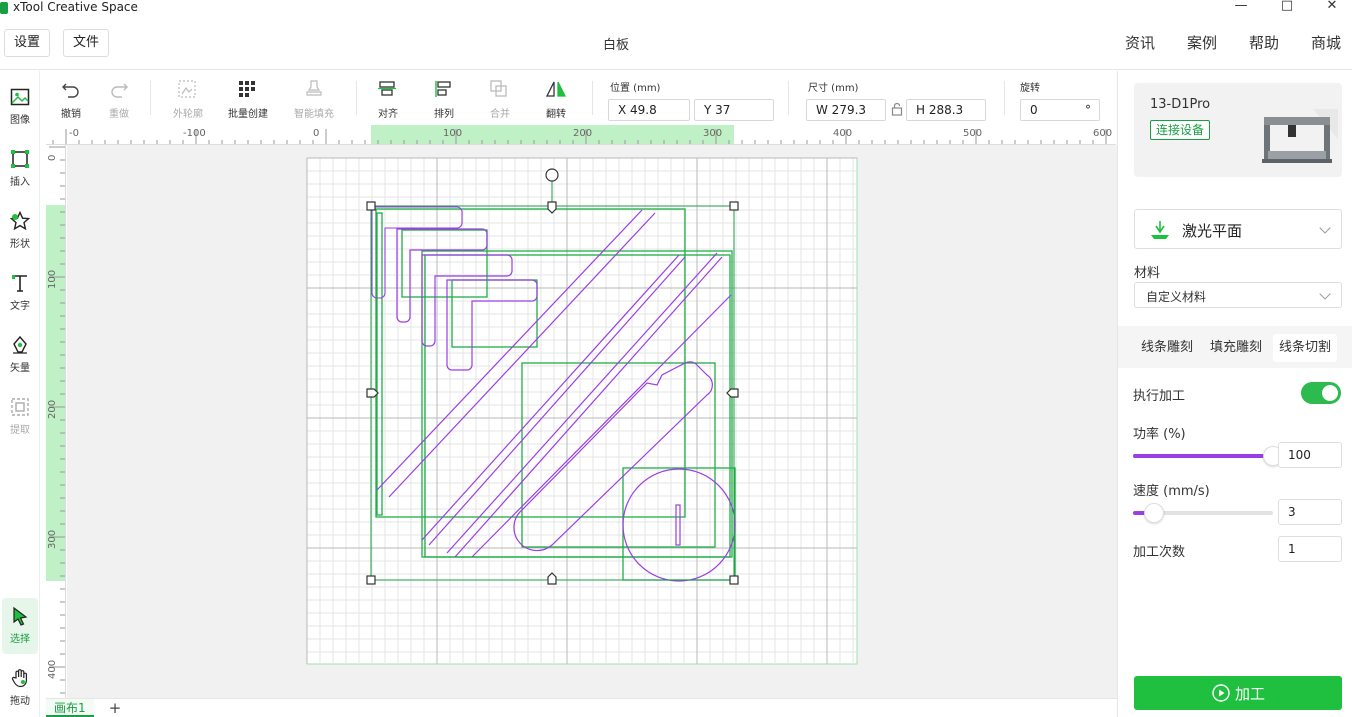 Image resolution: width=1352 pixels, height=717 pixels. What do you see at coordinates (846, 110) in the screenshot?
I see `width-input: W 279.3` at bounding box center [846, 110].